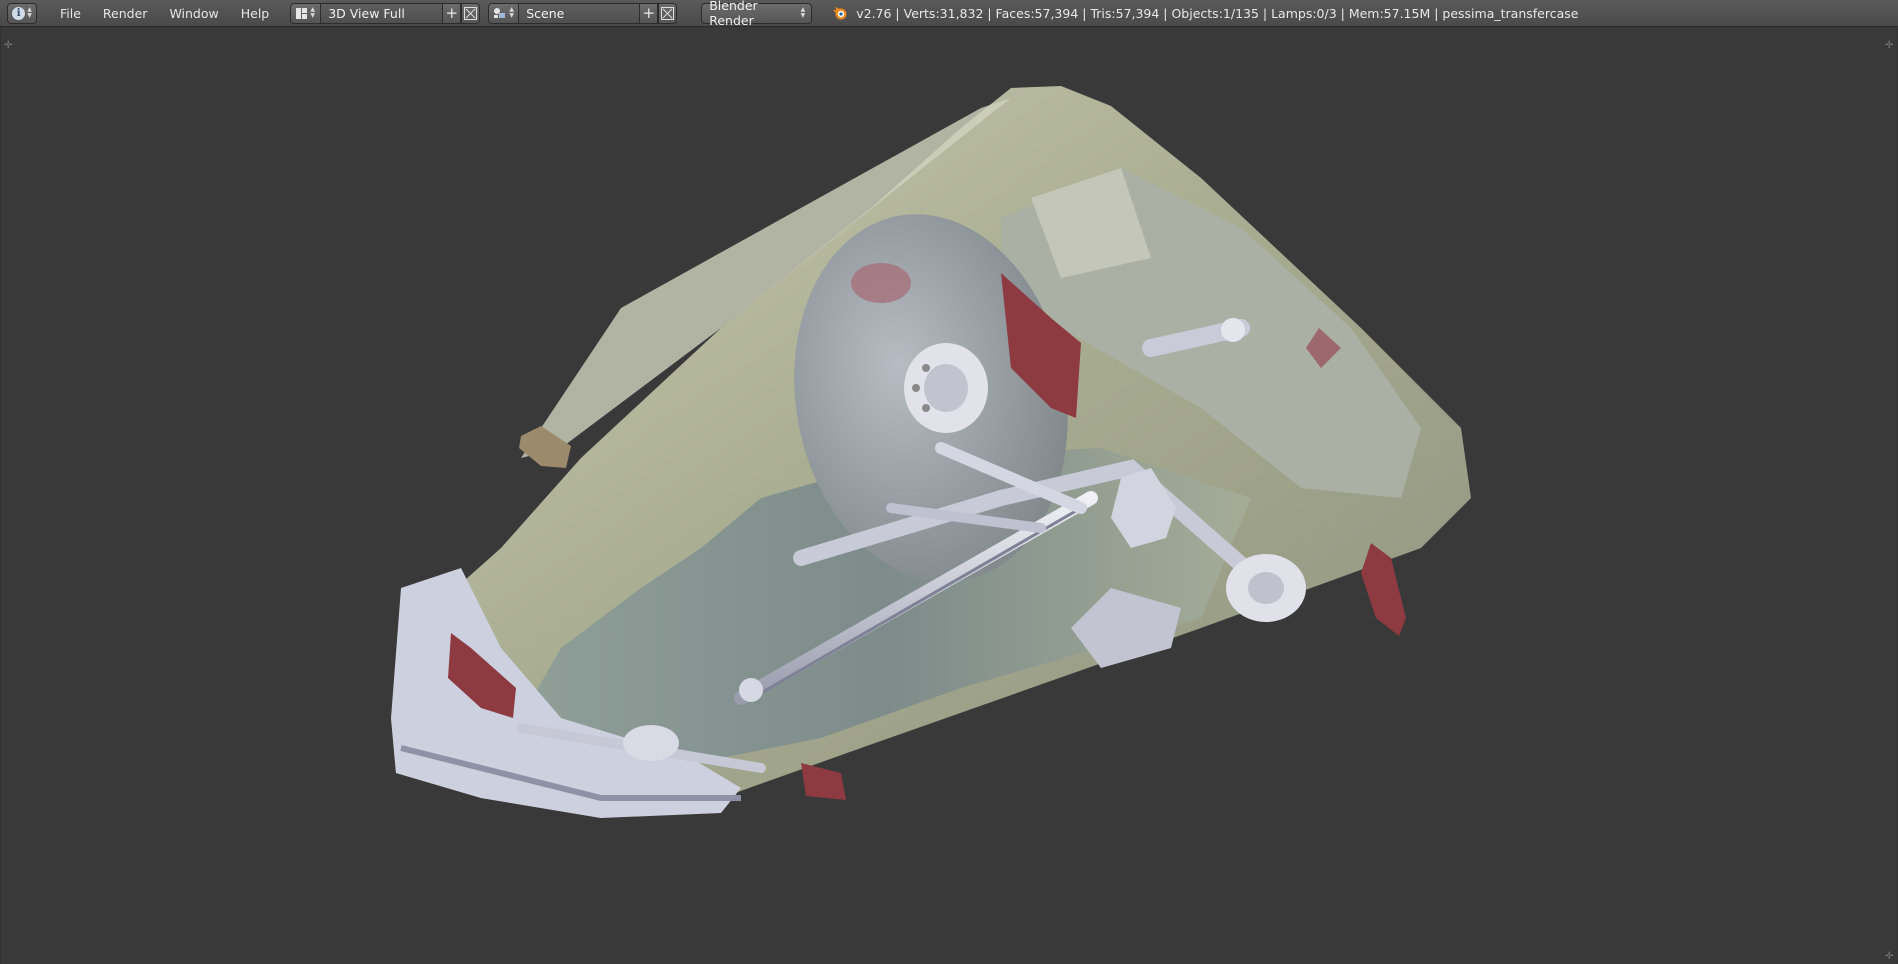  I want to click on scene-browse-button: ▲ ▼, so click(504, 13).